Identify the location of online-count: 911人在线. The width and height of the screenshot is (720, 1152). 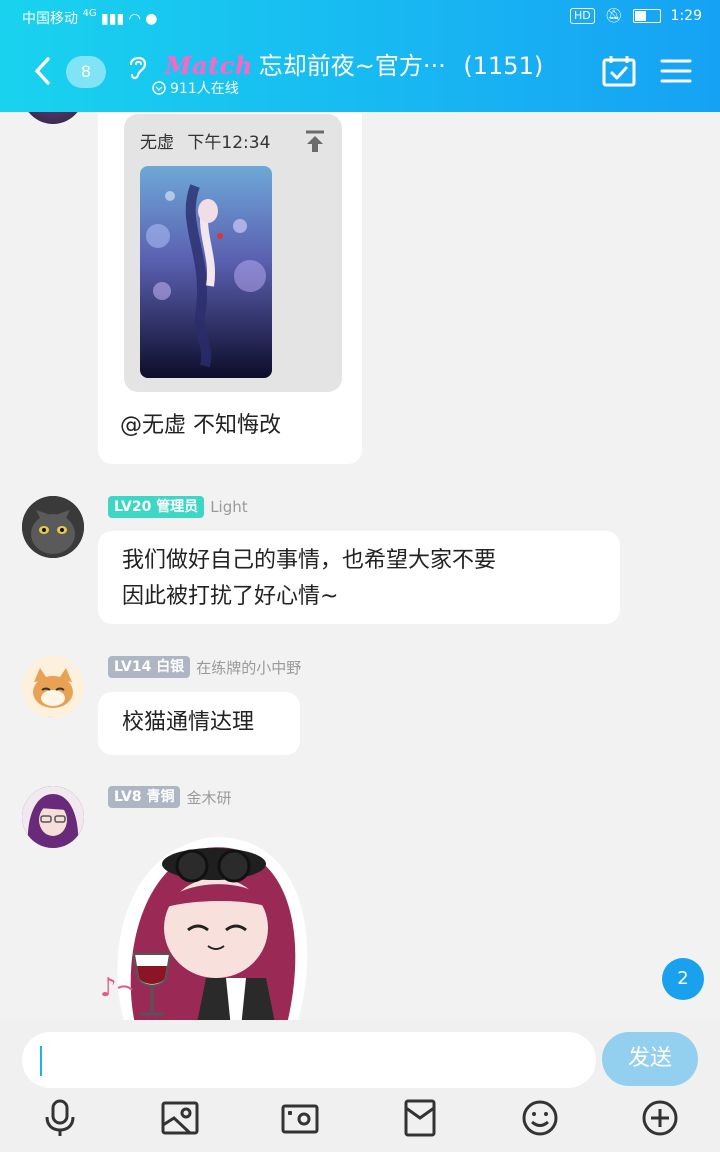
(204, 89).